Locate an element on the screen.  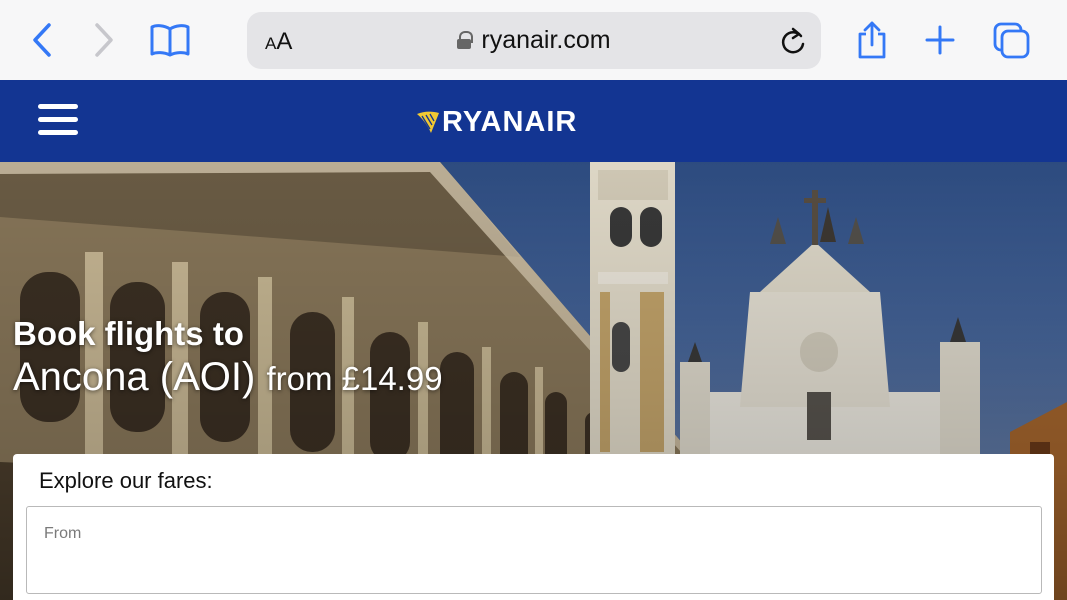
new-tab-button is located at coordinates (940, 40).